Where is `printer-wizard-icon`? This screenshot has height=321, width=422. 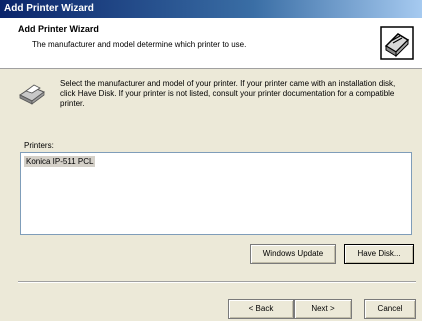 printer-wizard-icon is located at coordinates (397, 43).